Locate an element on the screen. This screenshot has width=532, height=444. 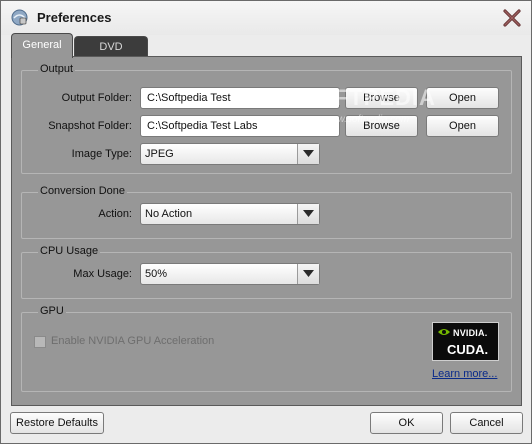
nvidia-eye-icon is located at coordinates (444, 332).